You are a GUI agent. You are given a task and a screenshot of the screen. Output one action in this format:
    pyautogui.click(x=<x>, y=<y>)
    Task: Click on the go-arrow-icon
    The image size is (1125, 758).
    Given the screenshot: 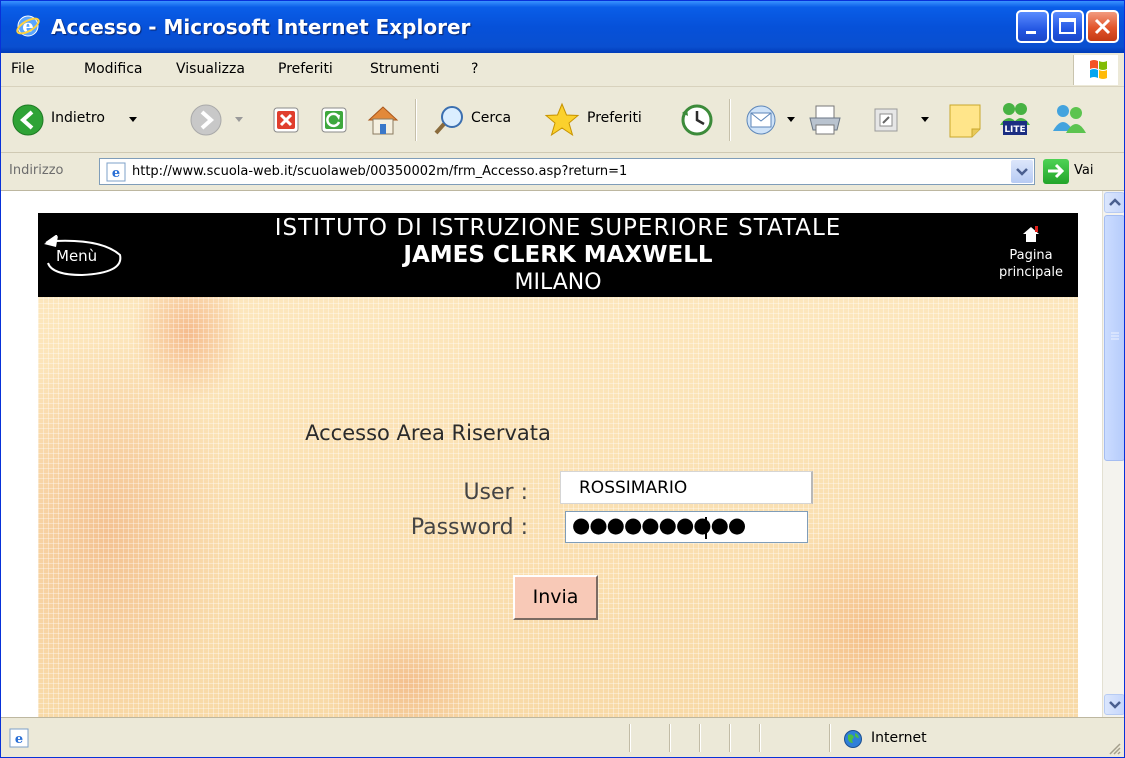 What is the action you would take?
    pyautogui.click(x=1056, y=171)
    